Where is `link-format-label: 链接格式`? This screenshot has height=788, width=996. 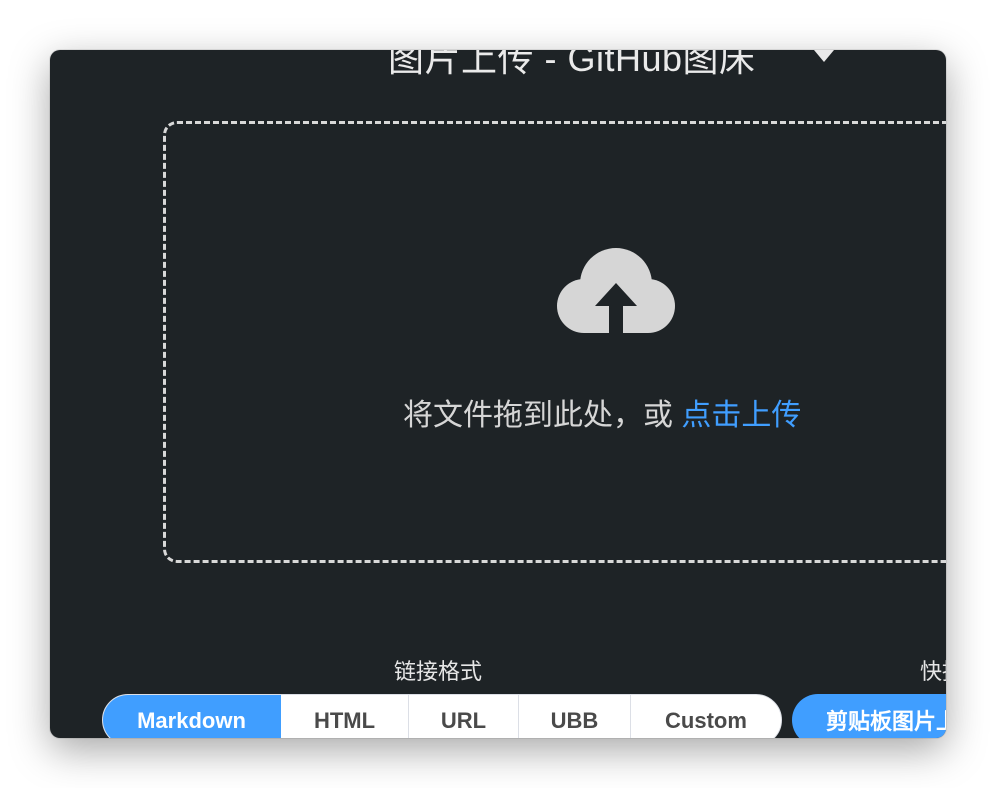
link-format-label: 链接格式 is located at coordinates (438, 671).